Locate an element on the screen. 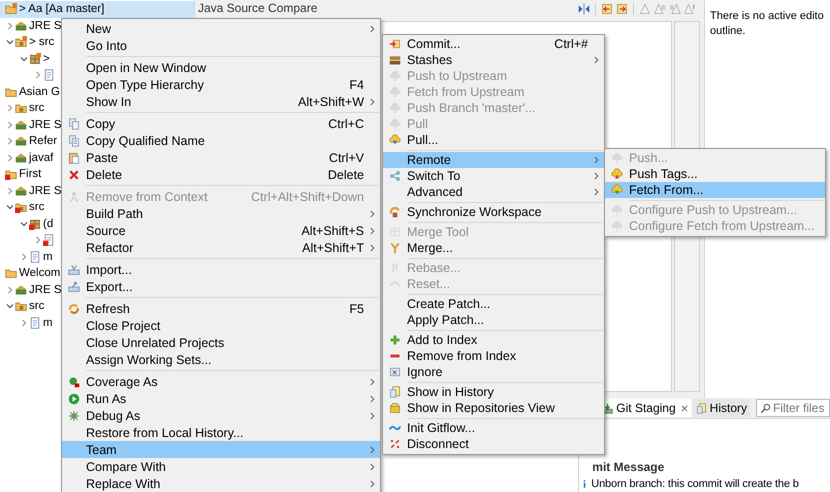 The height and width of the screenshot is (492, 830). outline-message: outline. is located at coordinates (728, 31).